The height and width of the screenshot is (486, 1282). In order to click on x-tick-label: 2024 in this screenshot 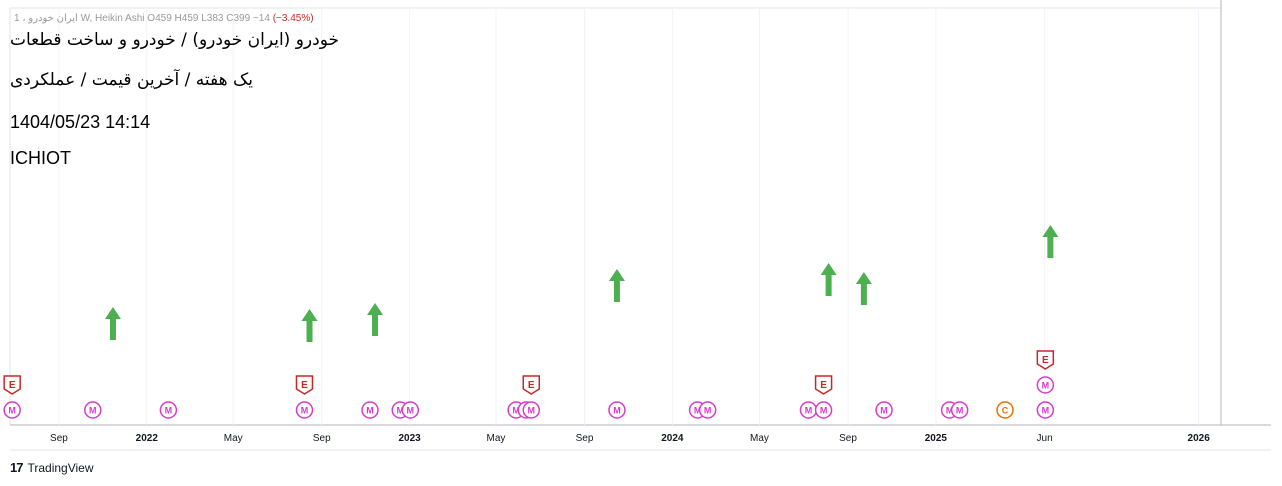, I will do `click(672, 438)`.